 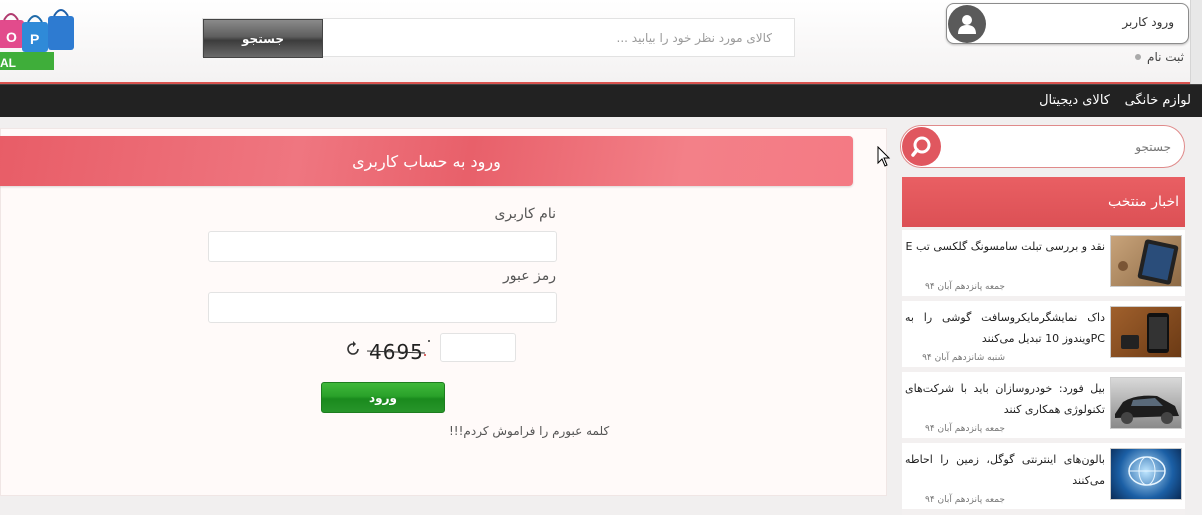 What do you see at coordinates (963, 358) in the screenshot?
I see `news-date: شنبه شانزدهم آبان ۹۴` at bounding box center [963, 358].